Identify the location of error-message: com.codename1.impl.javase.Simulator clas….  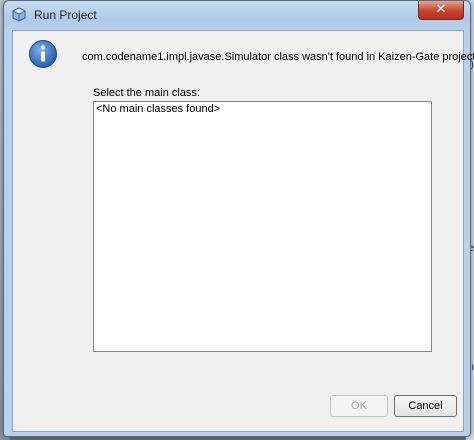
(278, 57).